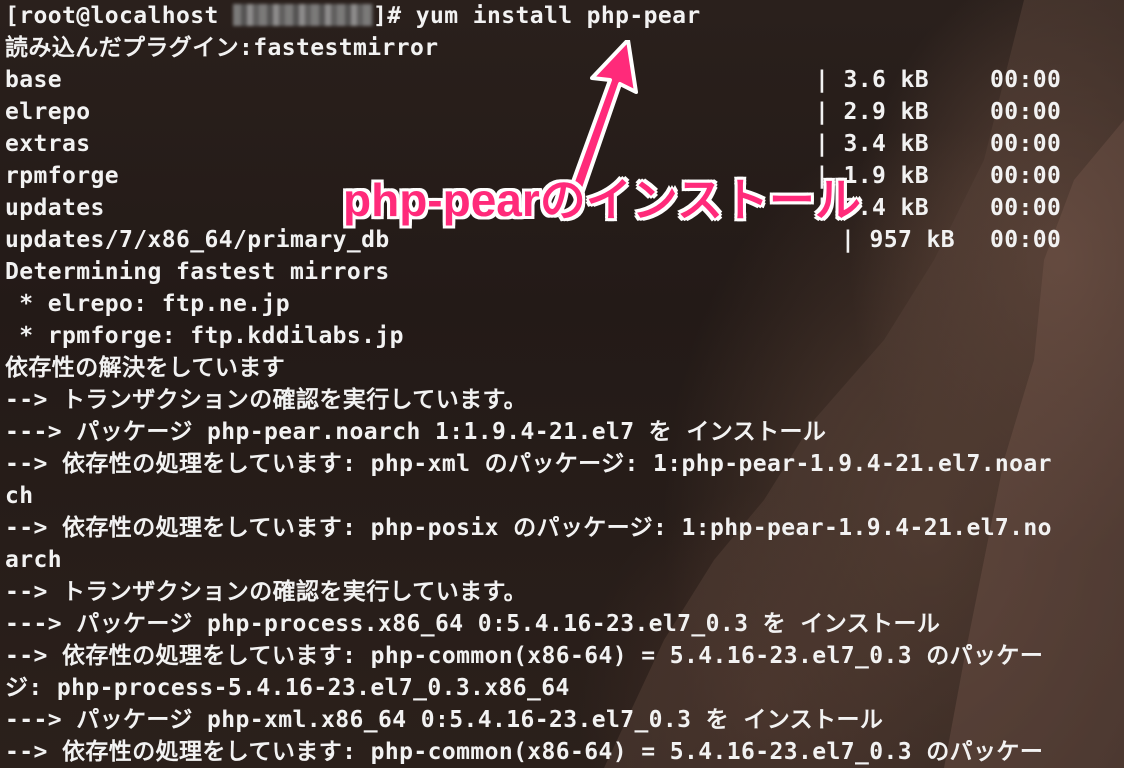  What do you see at coordinates (872, 112) in the screenshot?
I see `repo-size: | 2.9 kB` at bounding box center [872, 112].